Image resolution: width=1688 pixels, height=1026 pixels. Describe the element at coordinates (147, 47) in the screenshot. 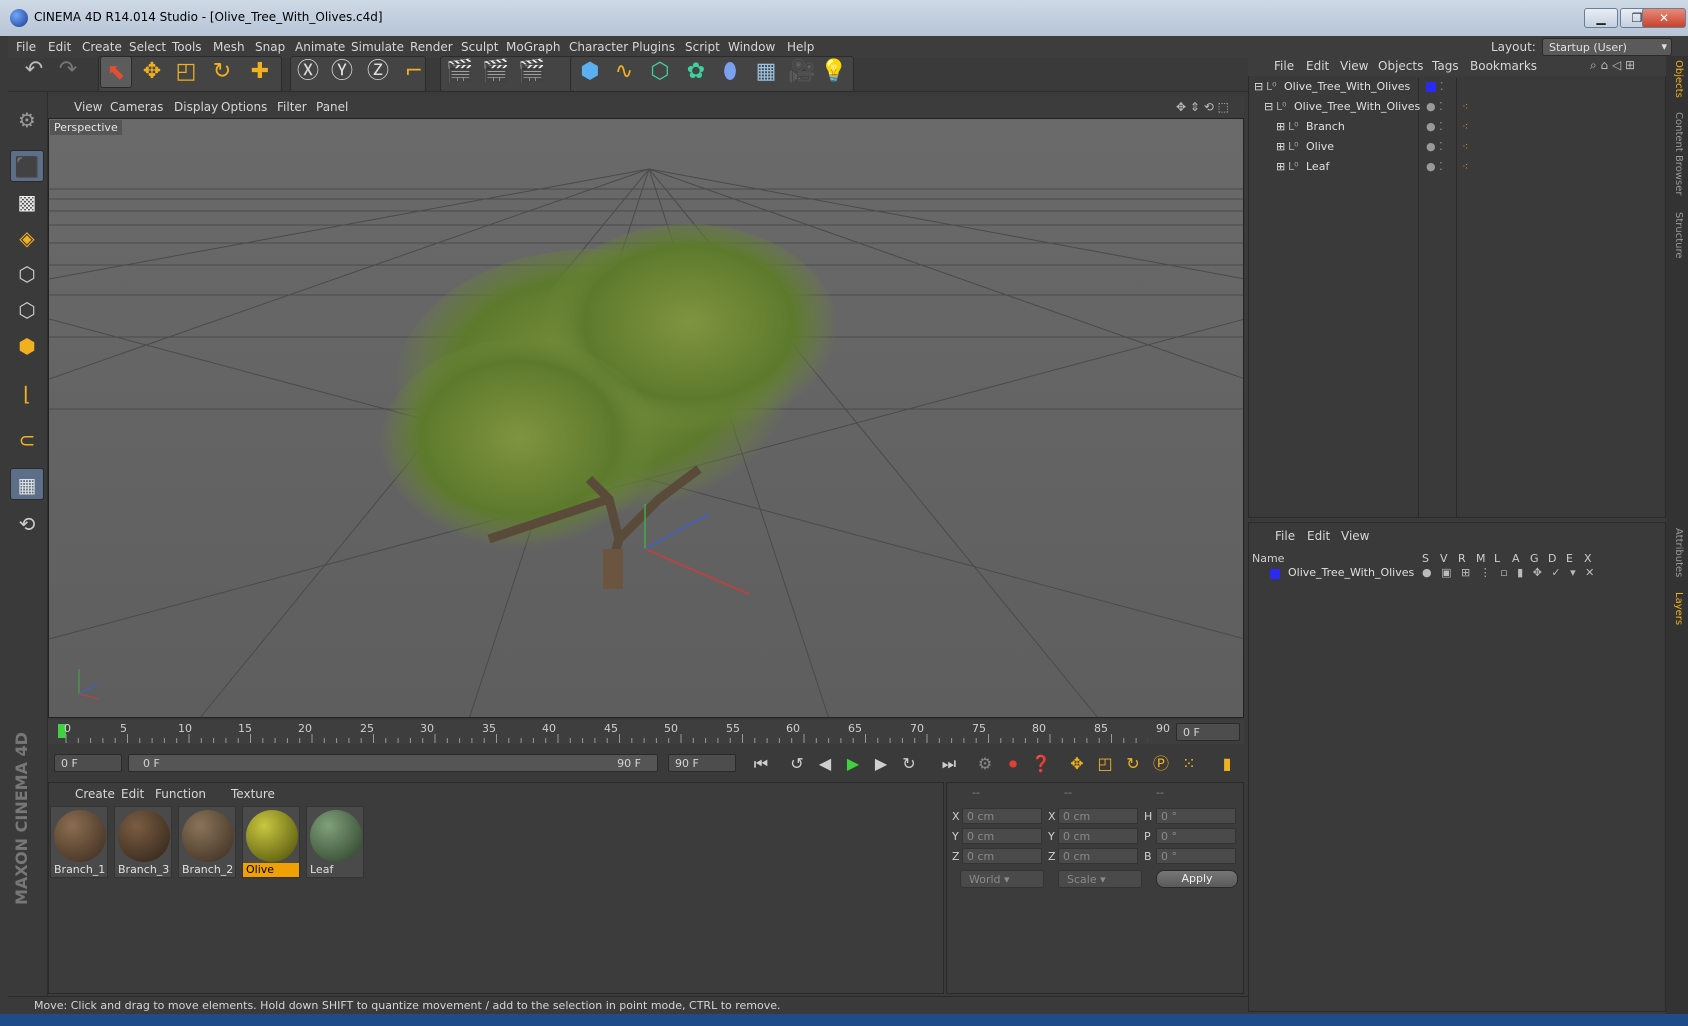

I see `menu-select: Select` at that location.